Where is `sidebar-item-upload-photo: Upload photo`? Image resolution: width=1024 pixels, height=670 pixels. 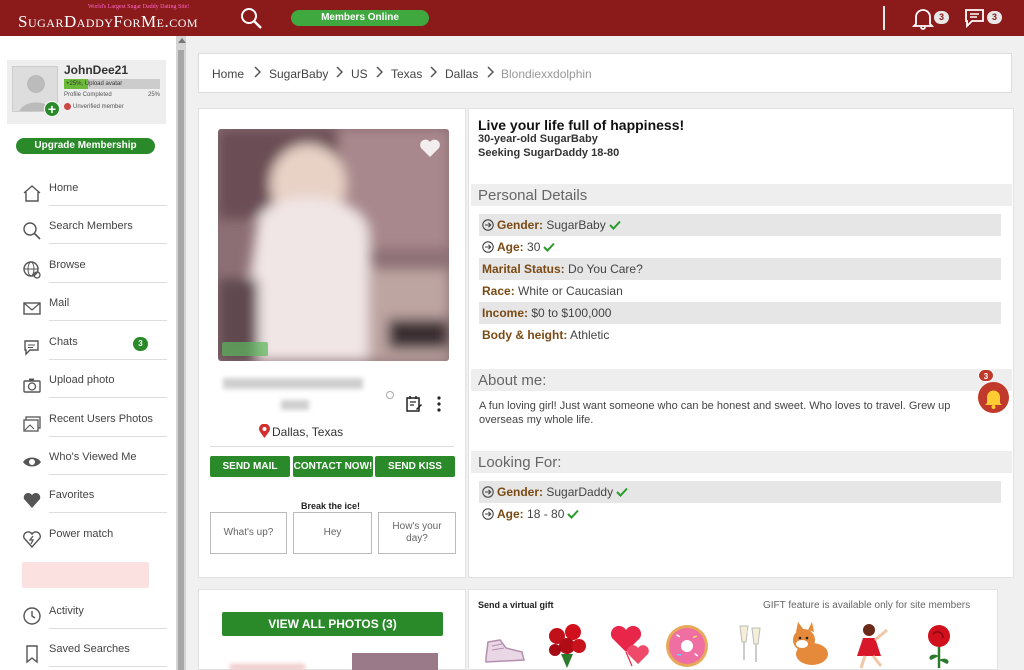
sidebar-item-upload-photo: Upload photo is located at coordinates (93, 385).